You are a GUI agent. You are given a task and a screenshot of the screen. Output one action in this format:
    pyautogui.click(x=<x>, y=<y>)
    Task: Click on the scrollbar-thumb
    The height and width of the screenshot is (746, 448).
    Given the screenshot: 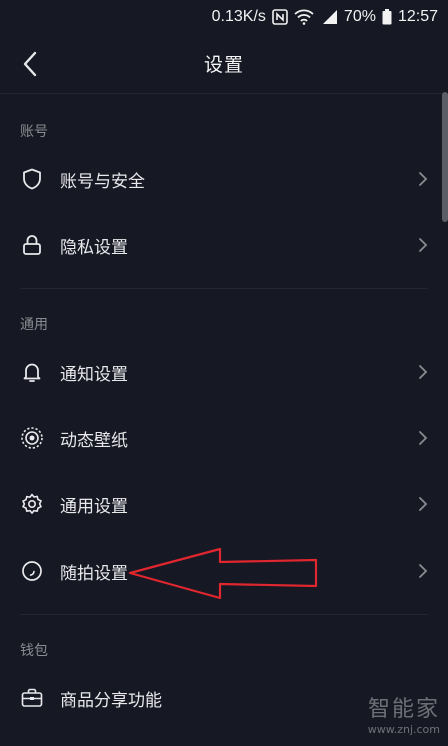 What is the action you would take?
    pyautogui.click(x=445, y=157)
    